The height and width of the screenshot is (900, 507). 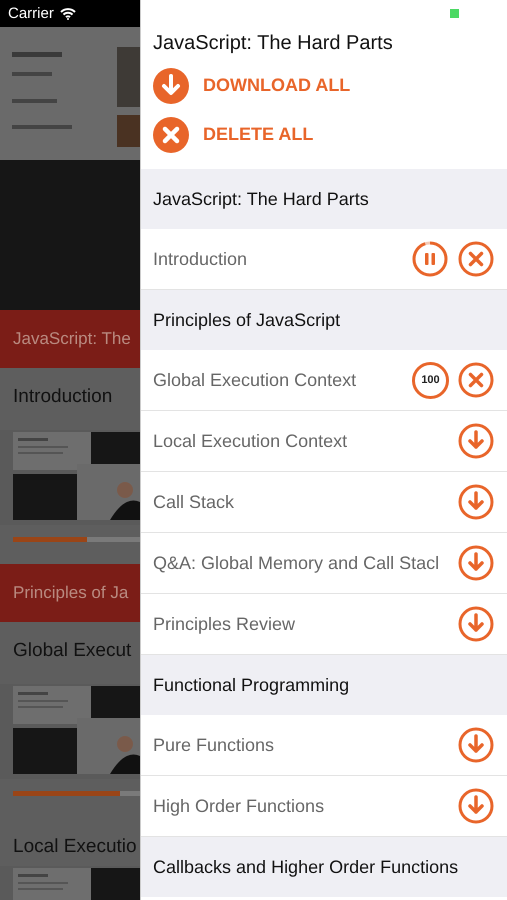 I want to click on status-indicator, so click(x=454, y=13).